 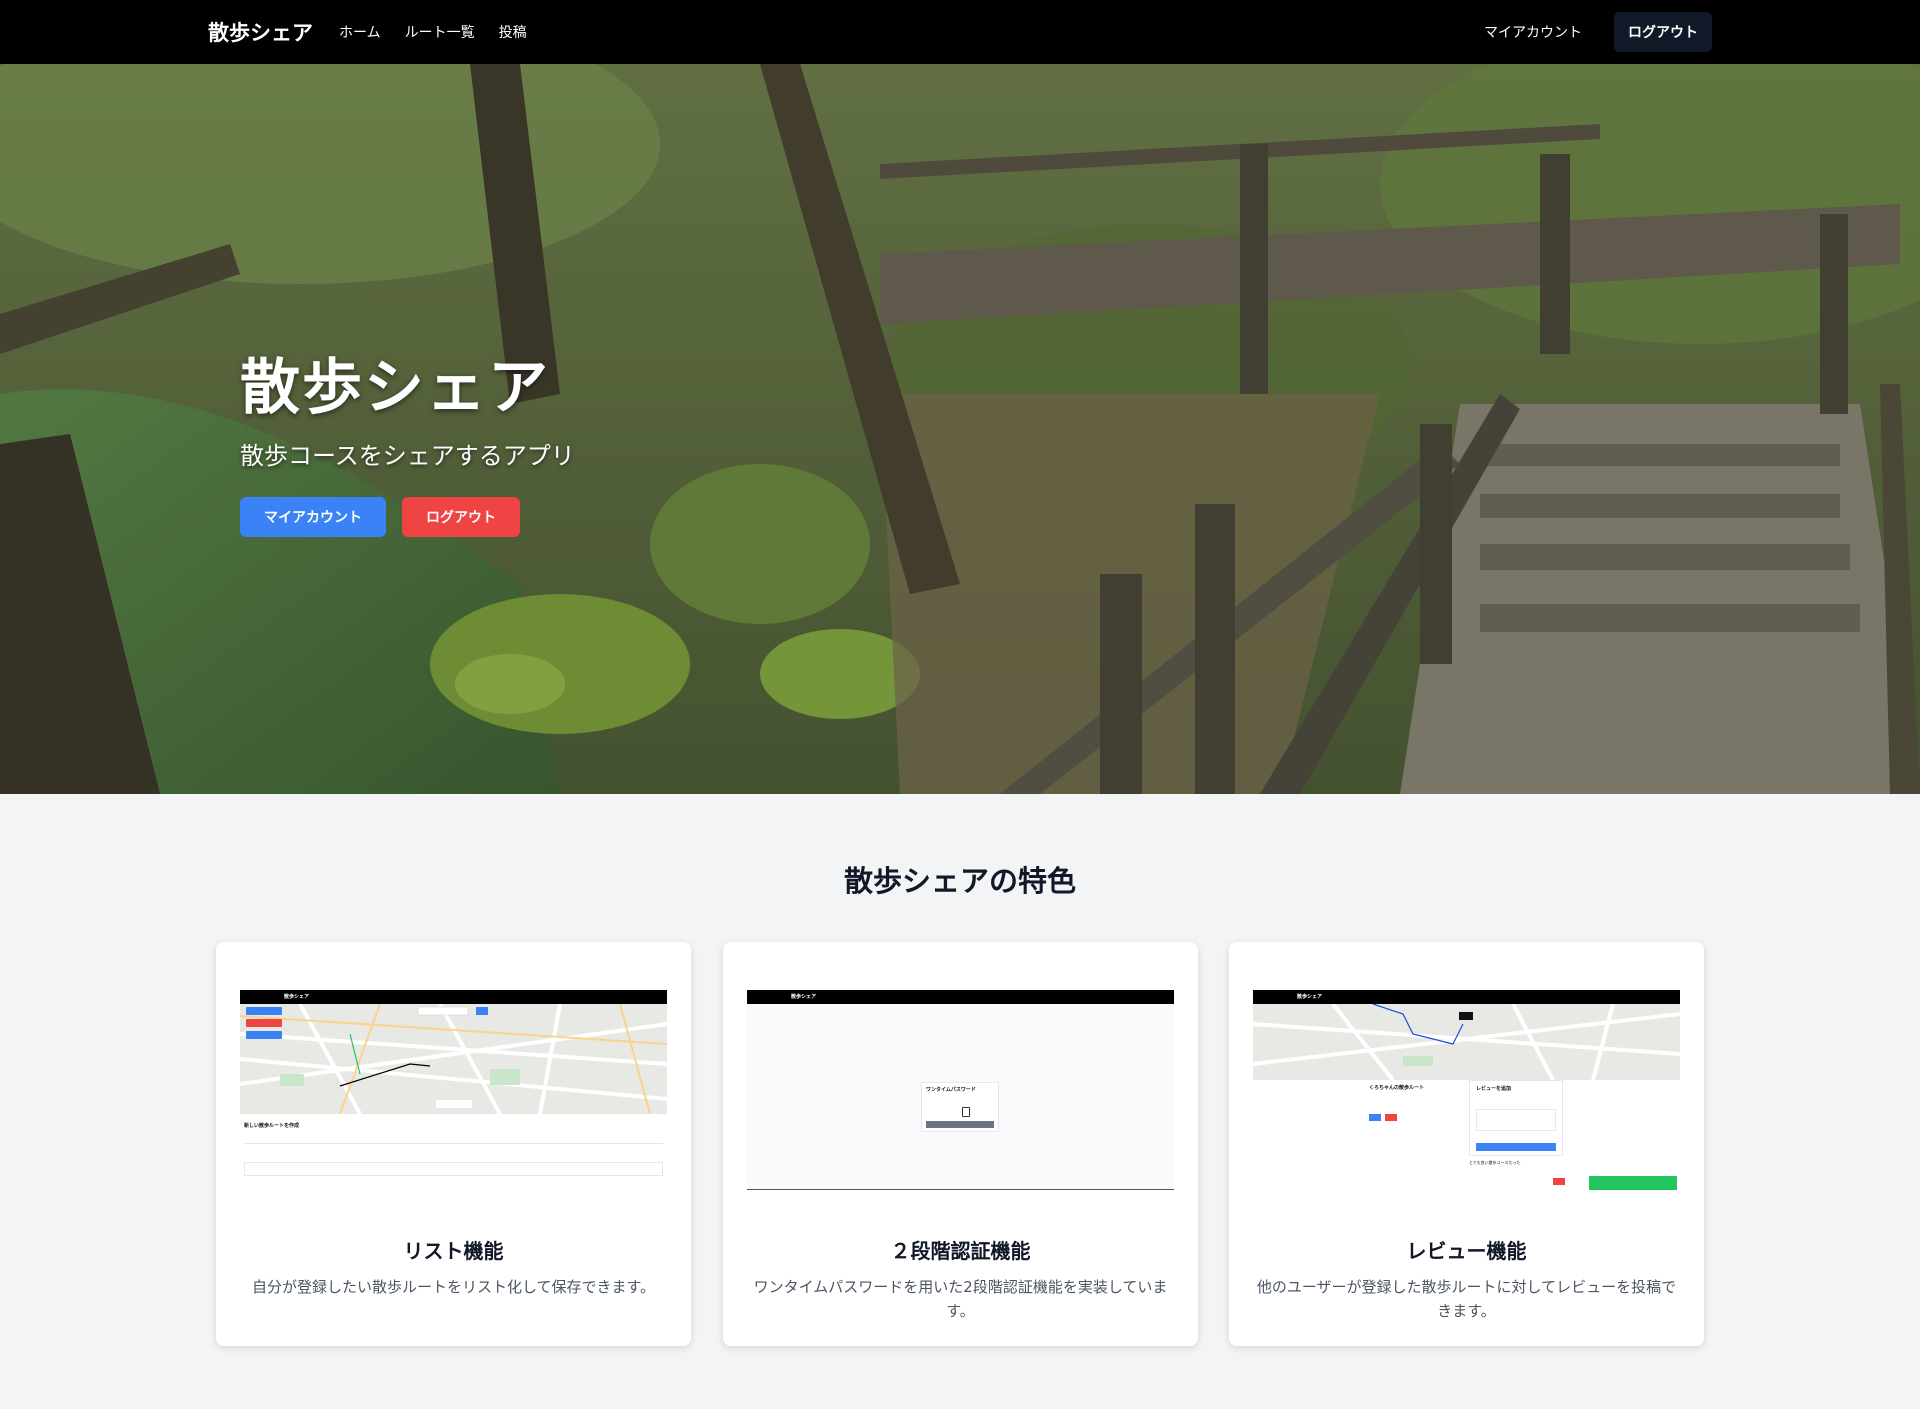 I want to click on brand-logo: 散歩シェア, so click(x=260, y=32).